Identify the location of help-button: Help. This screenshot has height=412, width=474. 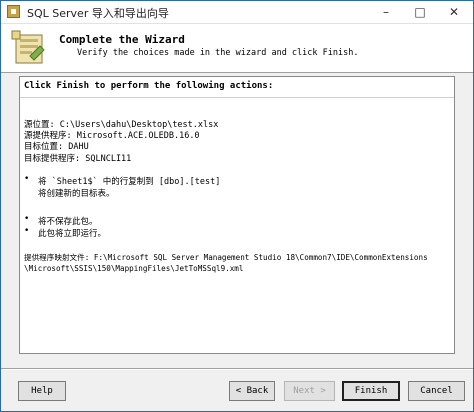
(42, 391).